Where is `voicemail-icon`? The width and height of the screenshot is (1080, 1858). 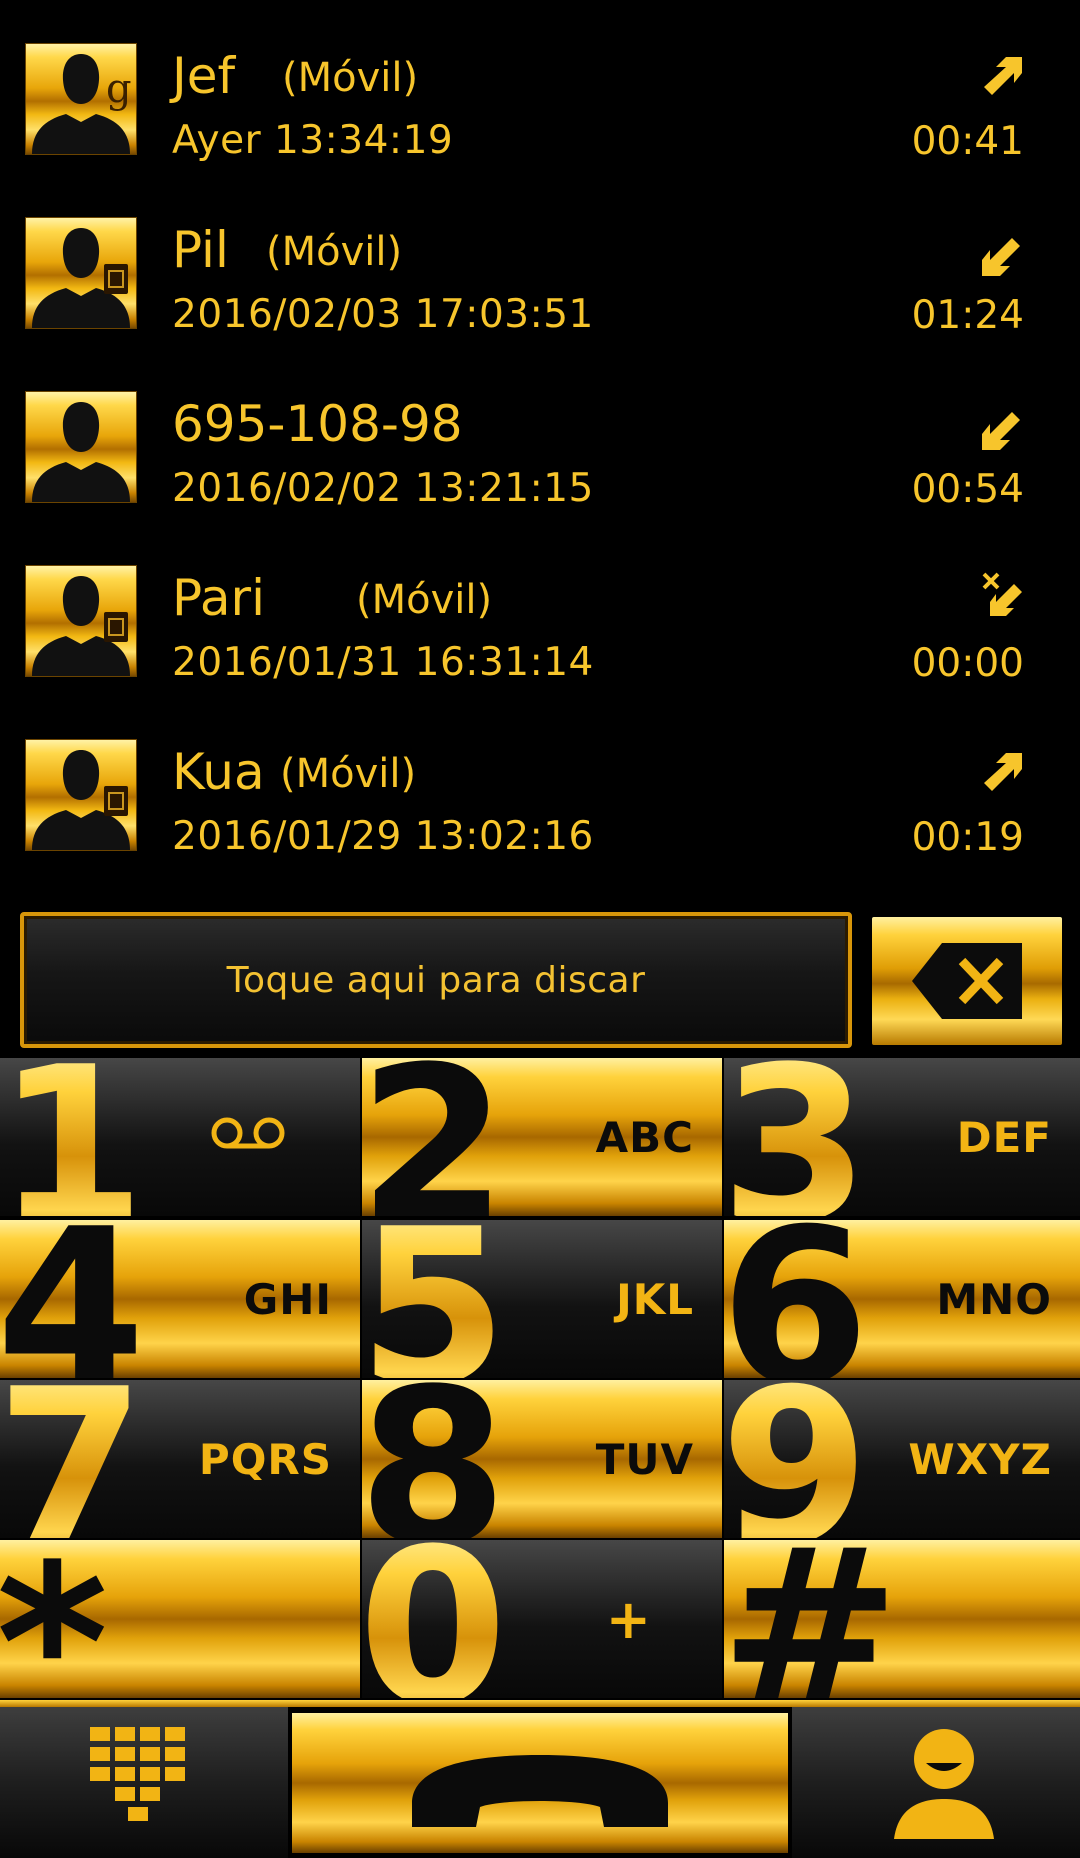
voicemail-icon is located at coordinates (248, 1133).